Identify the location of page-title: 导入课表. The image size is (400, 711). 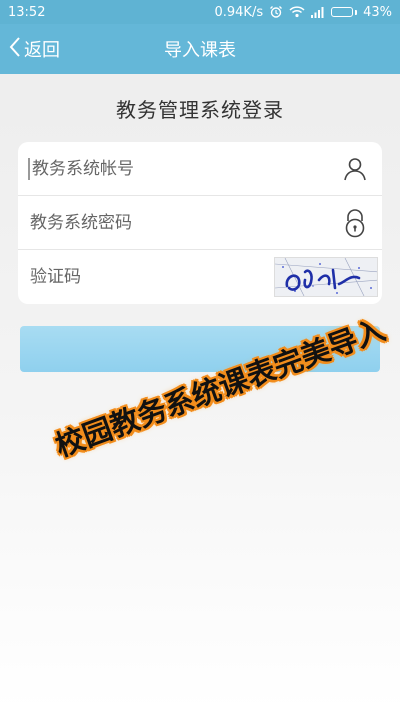
(200, 50).